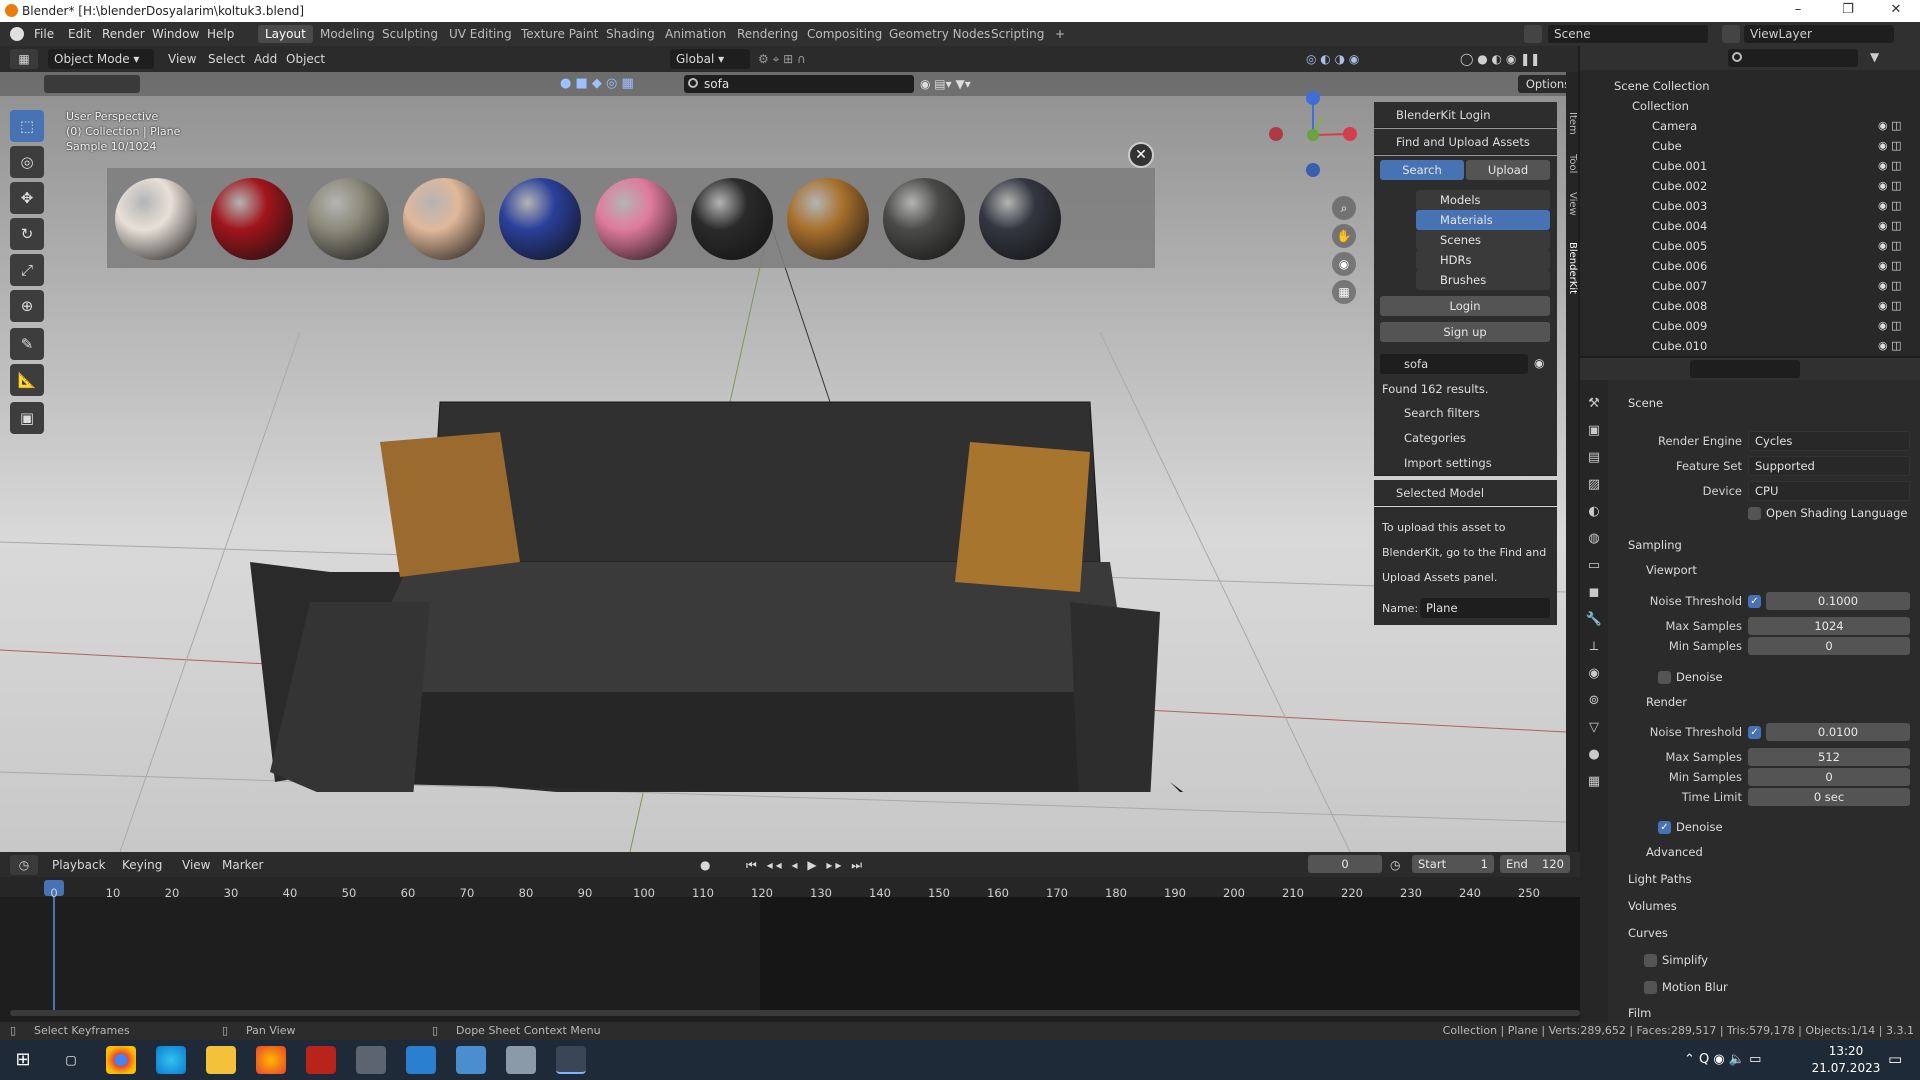  Describe the element at coordinates (1699, 677) in the screenshot. I see `vp-denoise-label: Denoise` at that location.